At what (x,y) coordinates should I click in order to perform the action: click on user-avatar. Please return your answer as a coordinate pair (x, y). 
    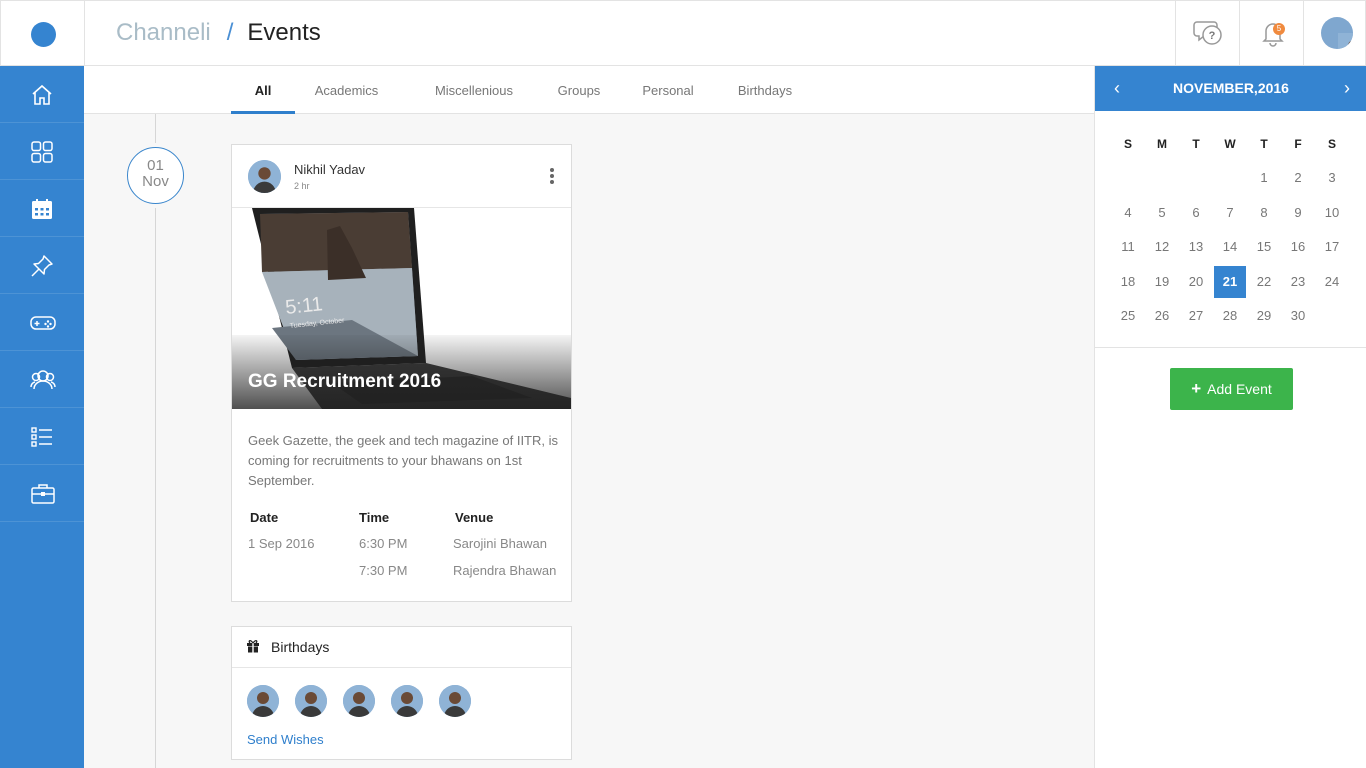
    Looking at the image, I should click on (1337, 33).